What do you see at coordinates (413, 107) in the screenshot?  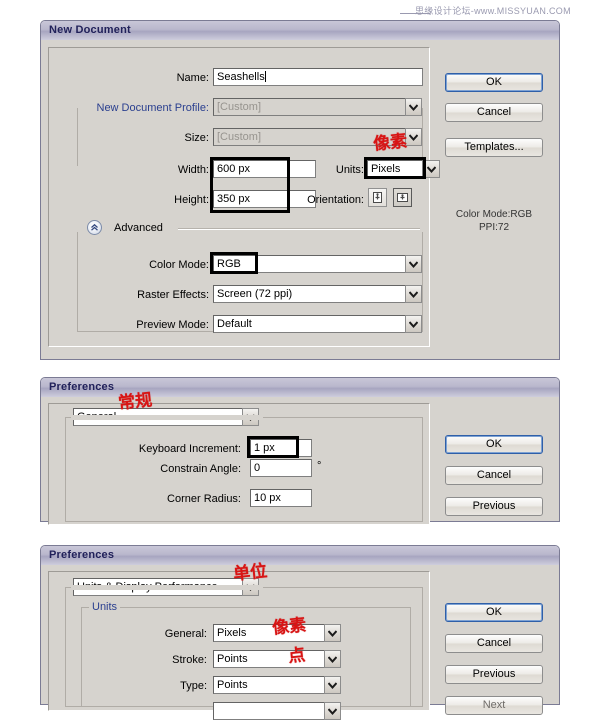 I see `new-document-profile-chevron-down-icon` at bounding box center [413, 107].